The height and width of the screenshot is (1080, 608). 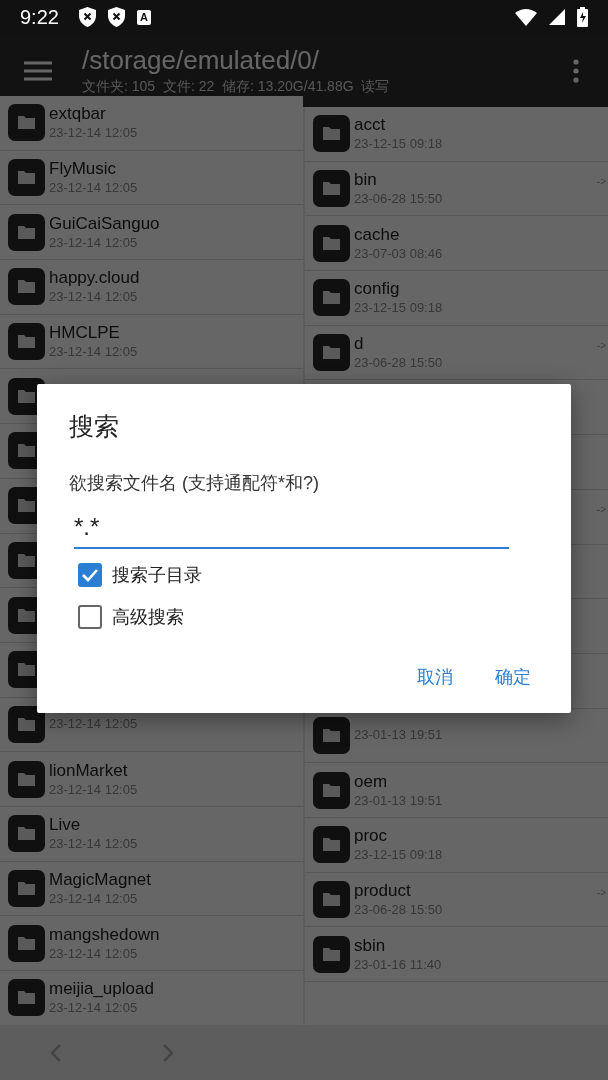 What do you see at coordinates (377, 289) in the screenshot?
I see `folder-name: config` at bounding box center [377, 289].